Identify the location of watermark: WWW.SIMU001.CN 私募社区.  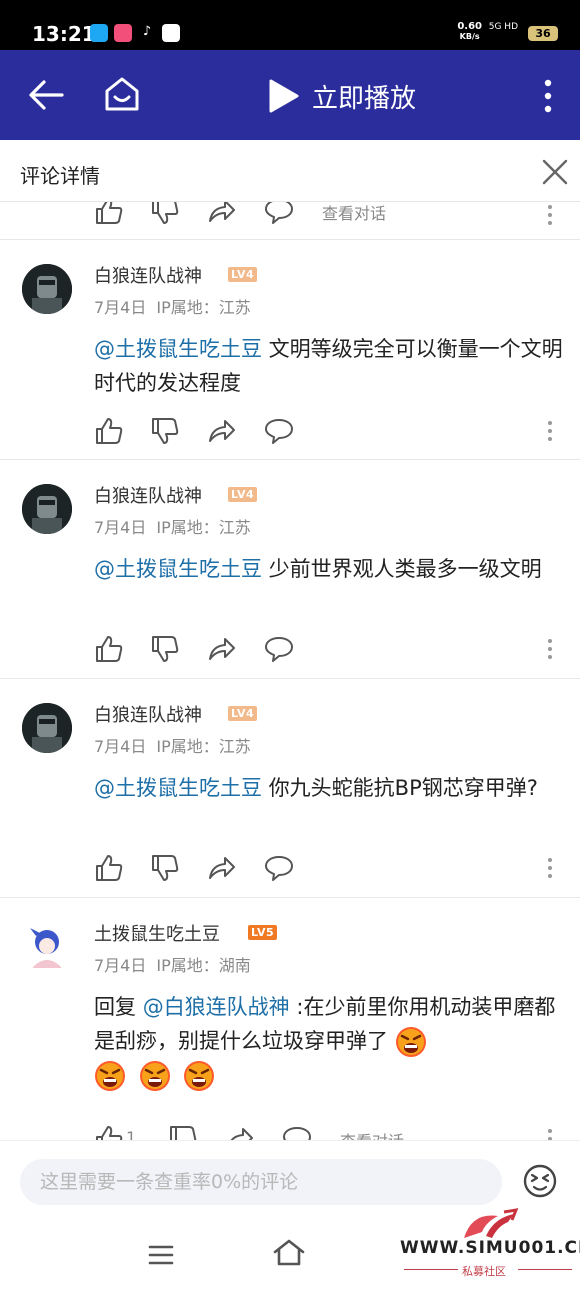
(490, 1245).